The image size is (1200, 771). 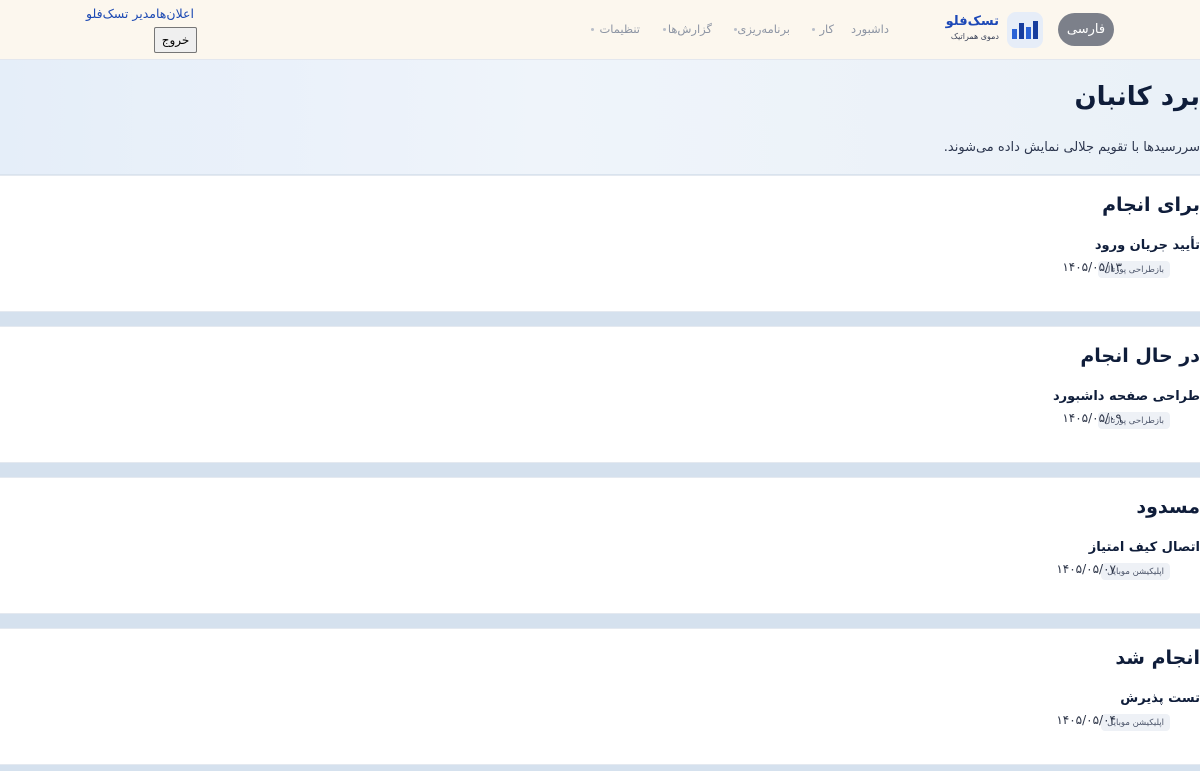 I want to click on nav-item-settings: تنظیمات, so click(x=619, y=29).